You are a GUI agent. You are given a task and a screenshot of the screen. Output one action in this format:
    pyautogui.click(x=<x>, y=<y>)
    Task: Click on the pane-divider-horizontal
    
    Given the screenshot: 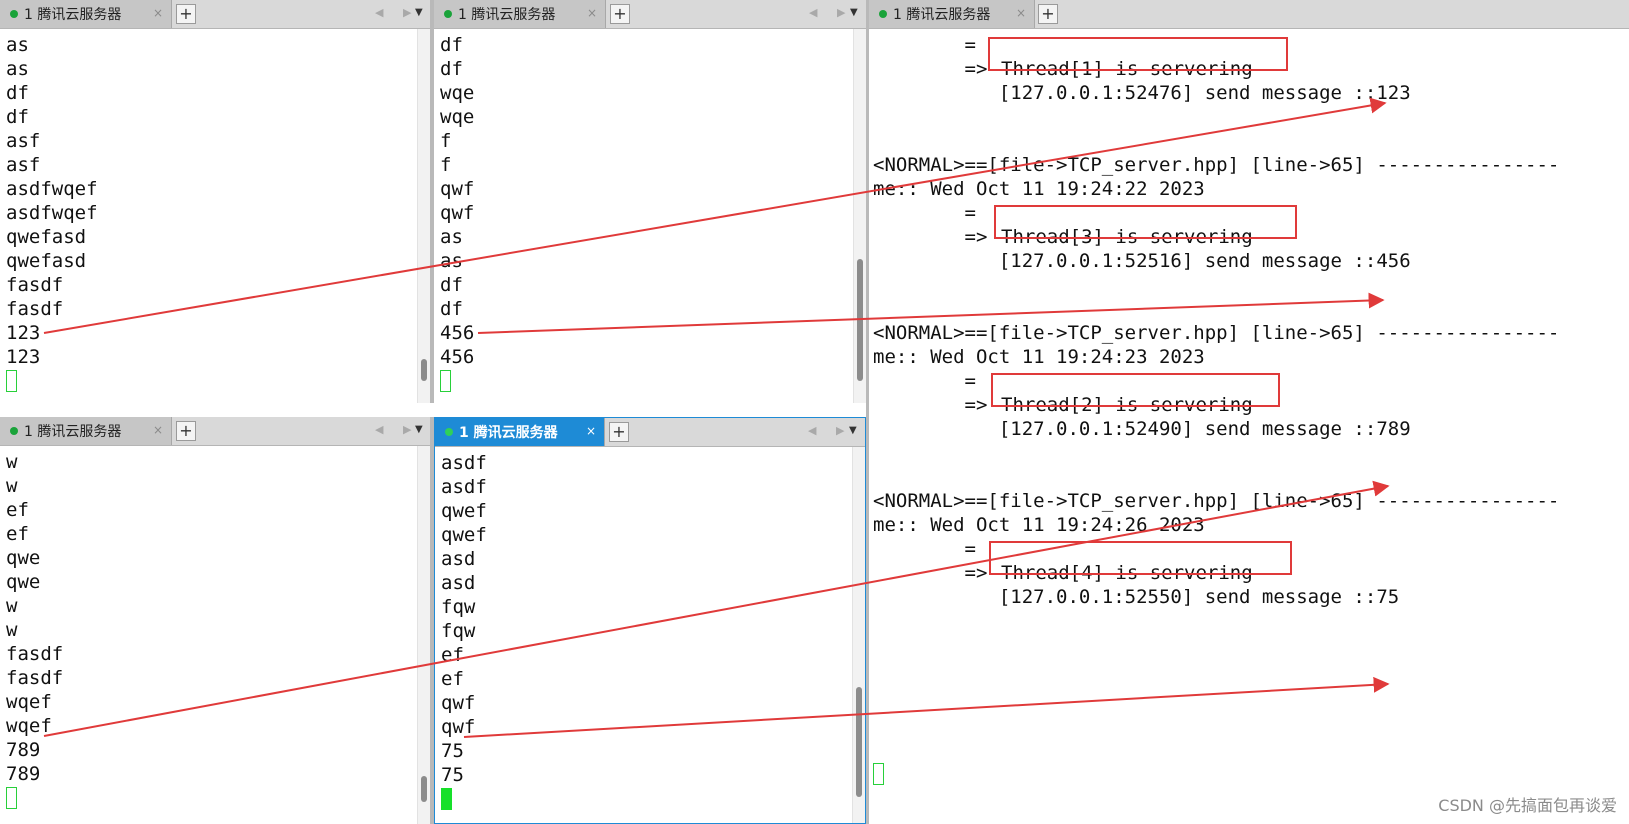 What is the action you would take?
    pyautogui.click(x=433, y=410)
    